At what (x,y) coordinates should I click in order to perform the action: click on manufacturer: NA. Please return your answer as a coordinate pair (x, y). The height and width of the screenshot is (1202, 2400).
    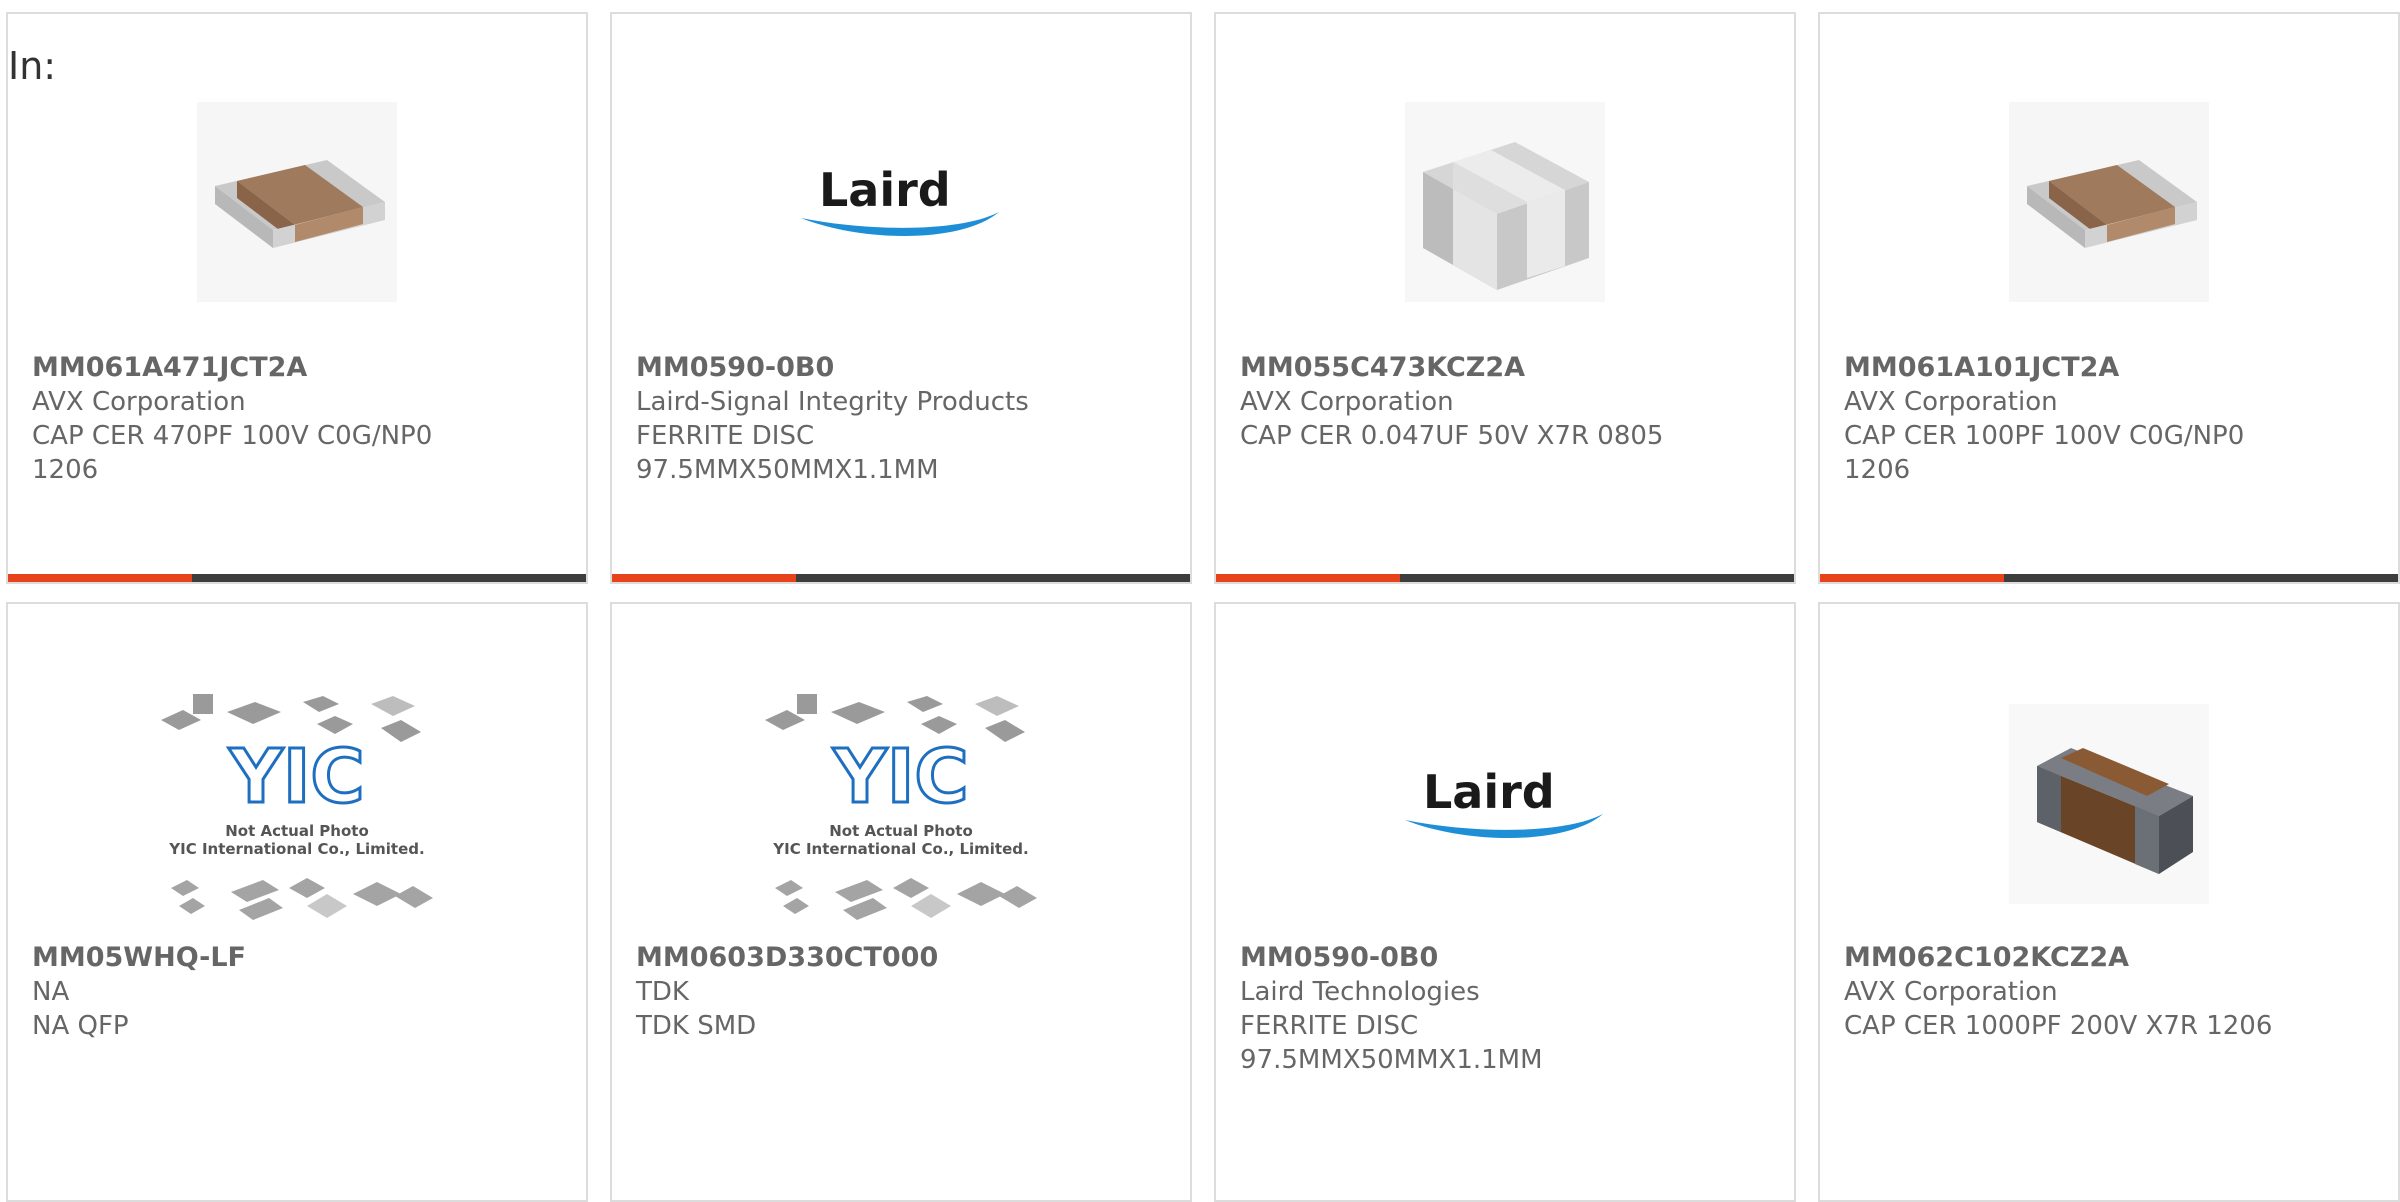
    Looking at the image, I should click on (51, 992).